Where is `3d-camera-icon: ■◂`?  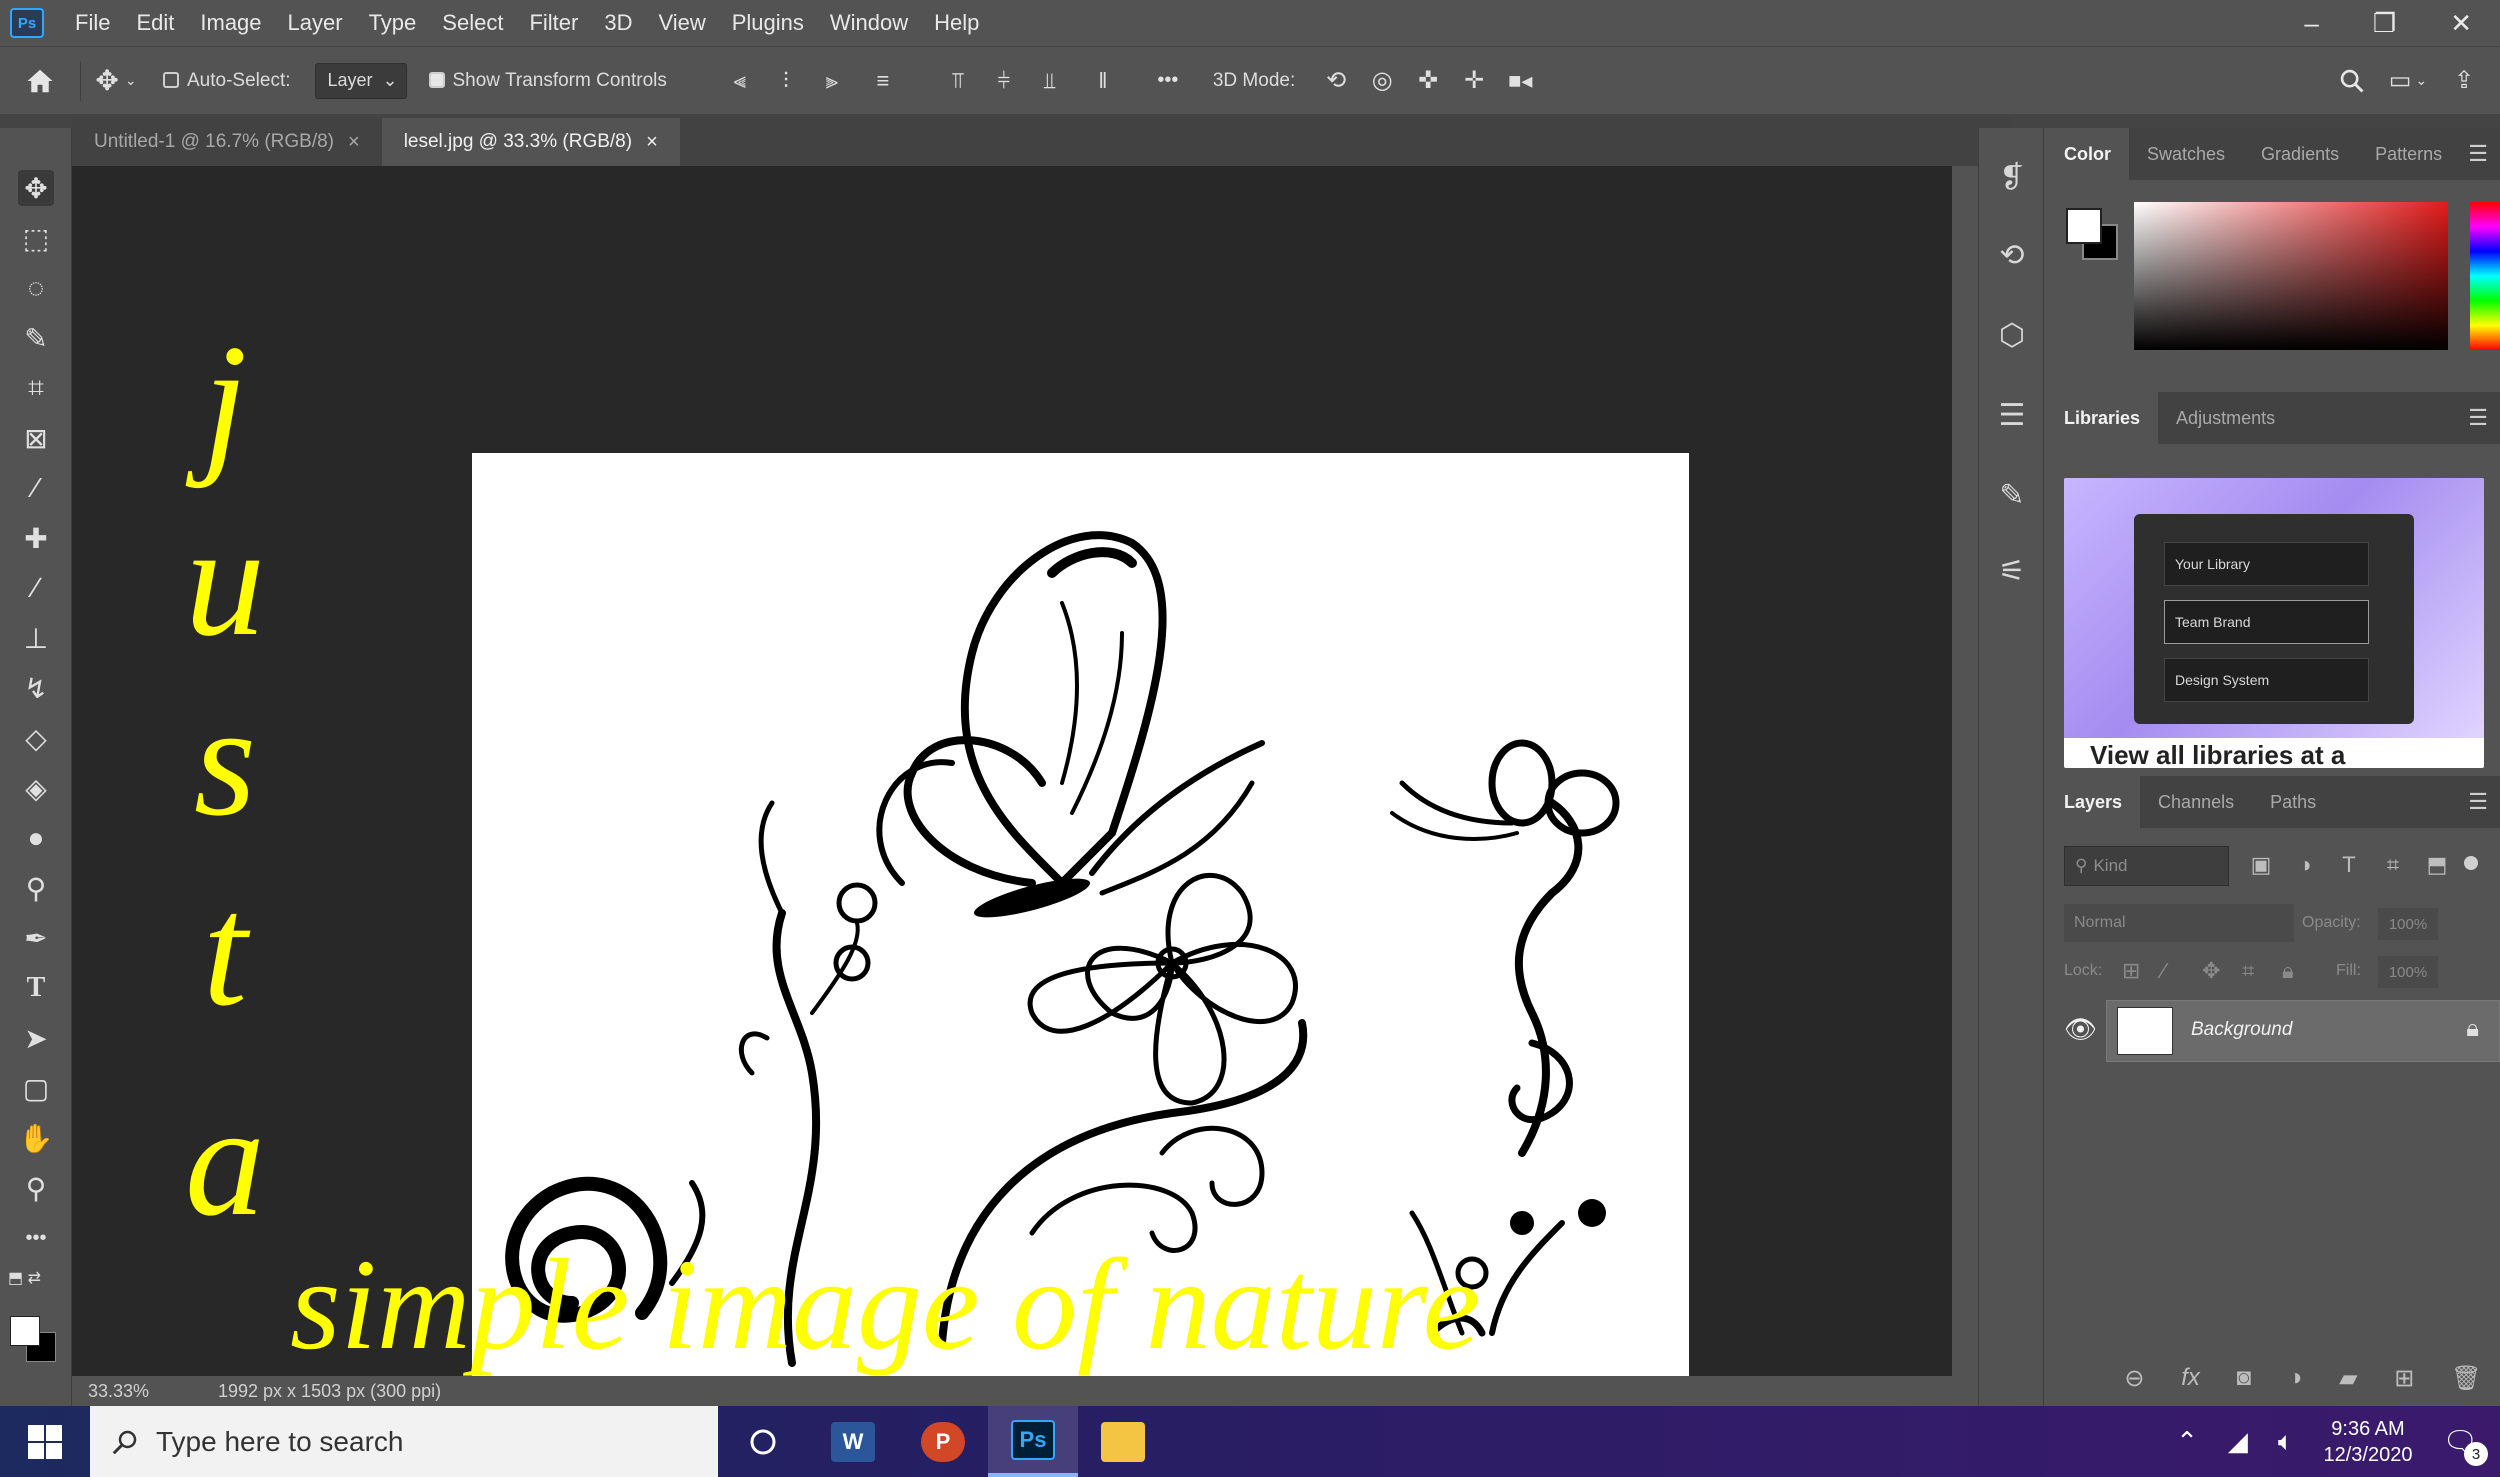 3d-camera-icon: ■◂ is located at coordinates (1520, 81).